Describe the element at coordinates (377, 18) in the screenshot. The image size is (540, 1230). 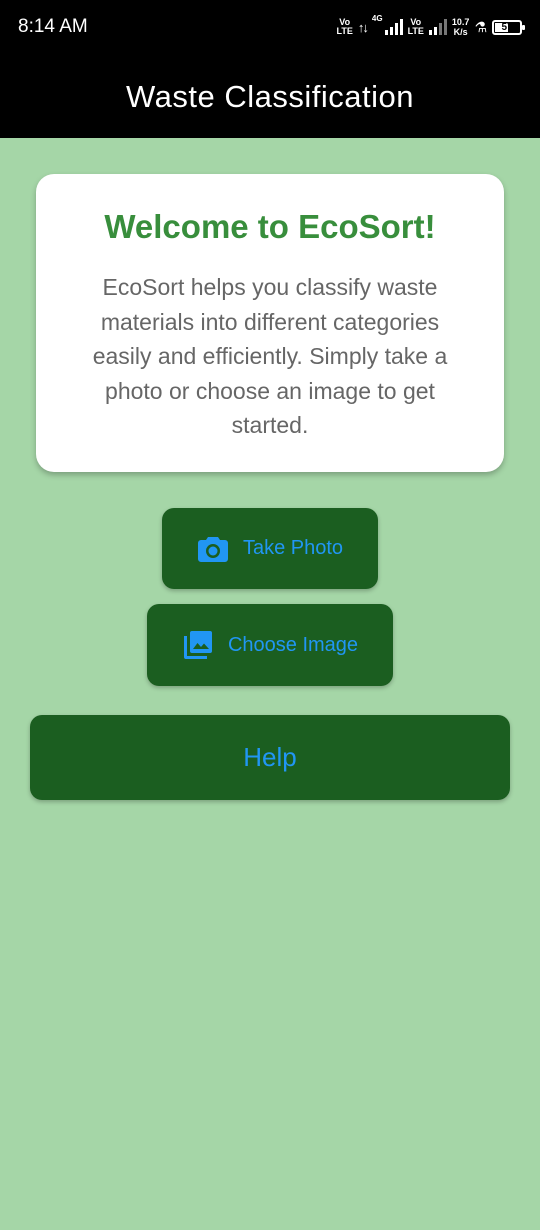
I see `network-type: 4G` at that location.